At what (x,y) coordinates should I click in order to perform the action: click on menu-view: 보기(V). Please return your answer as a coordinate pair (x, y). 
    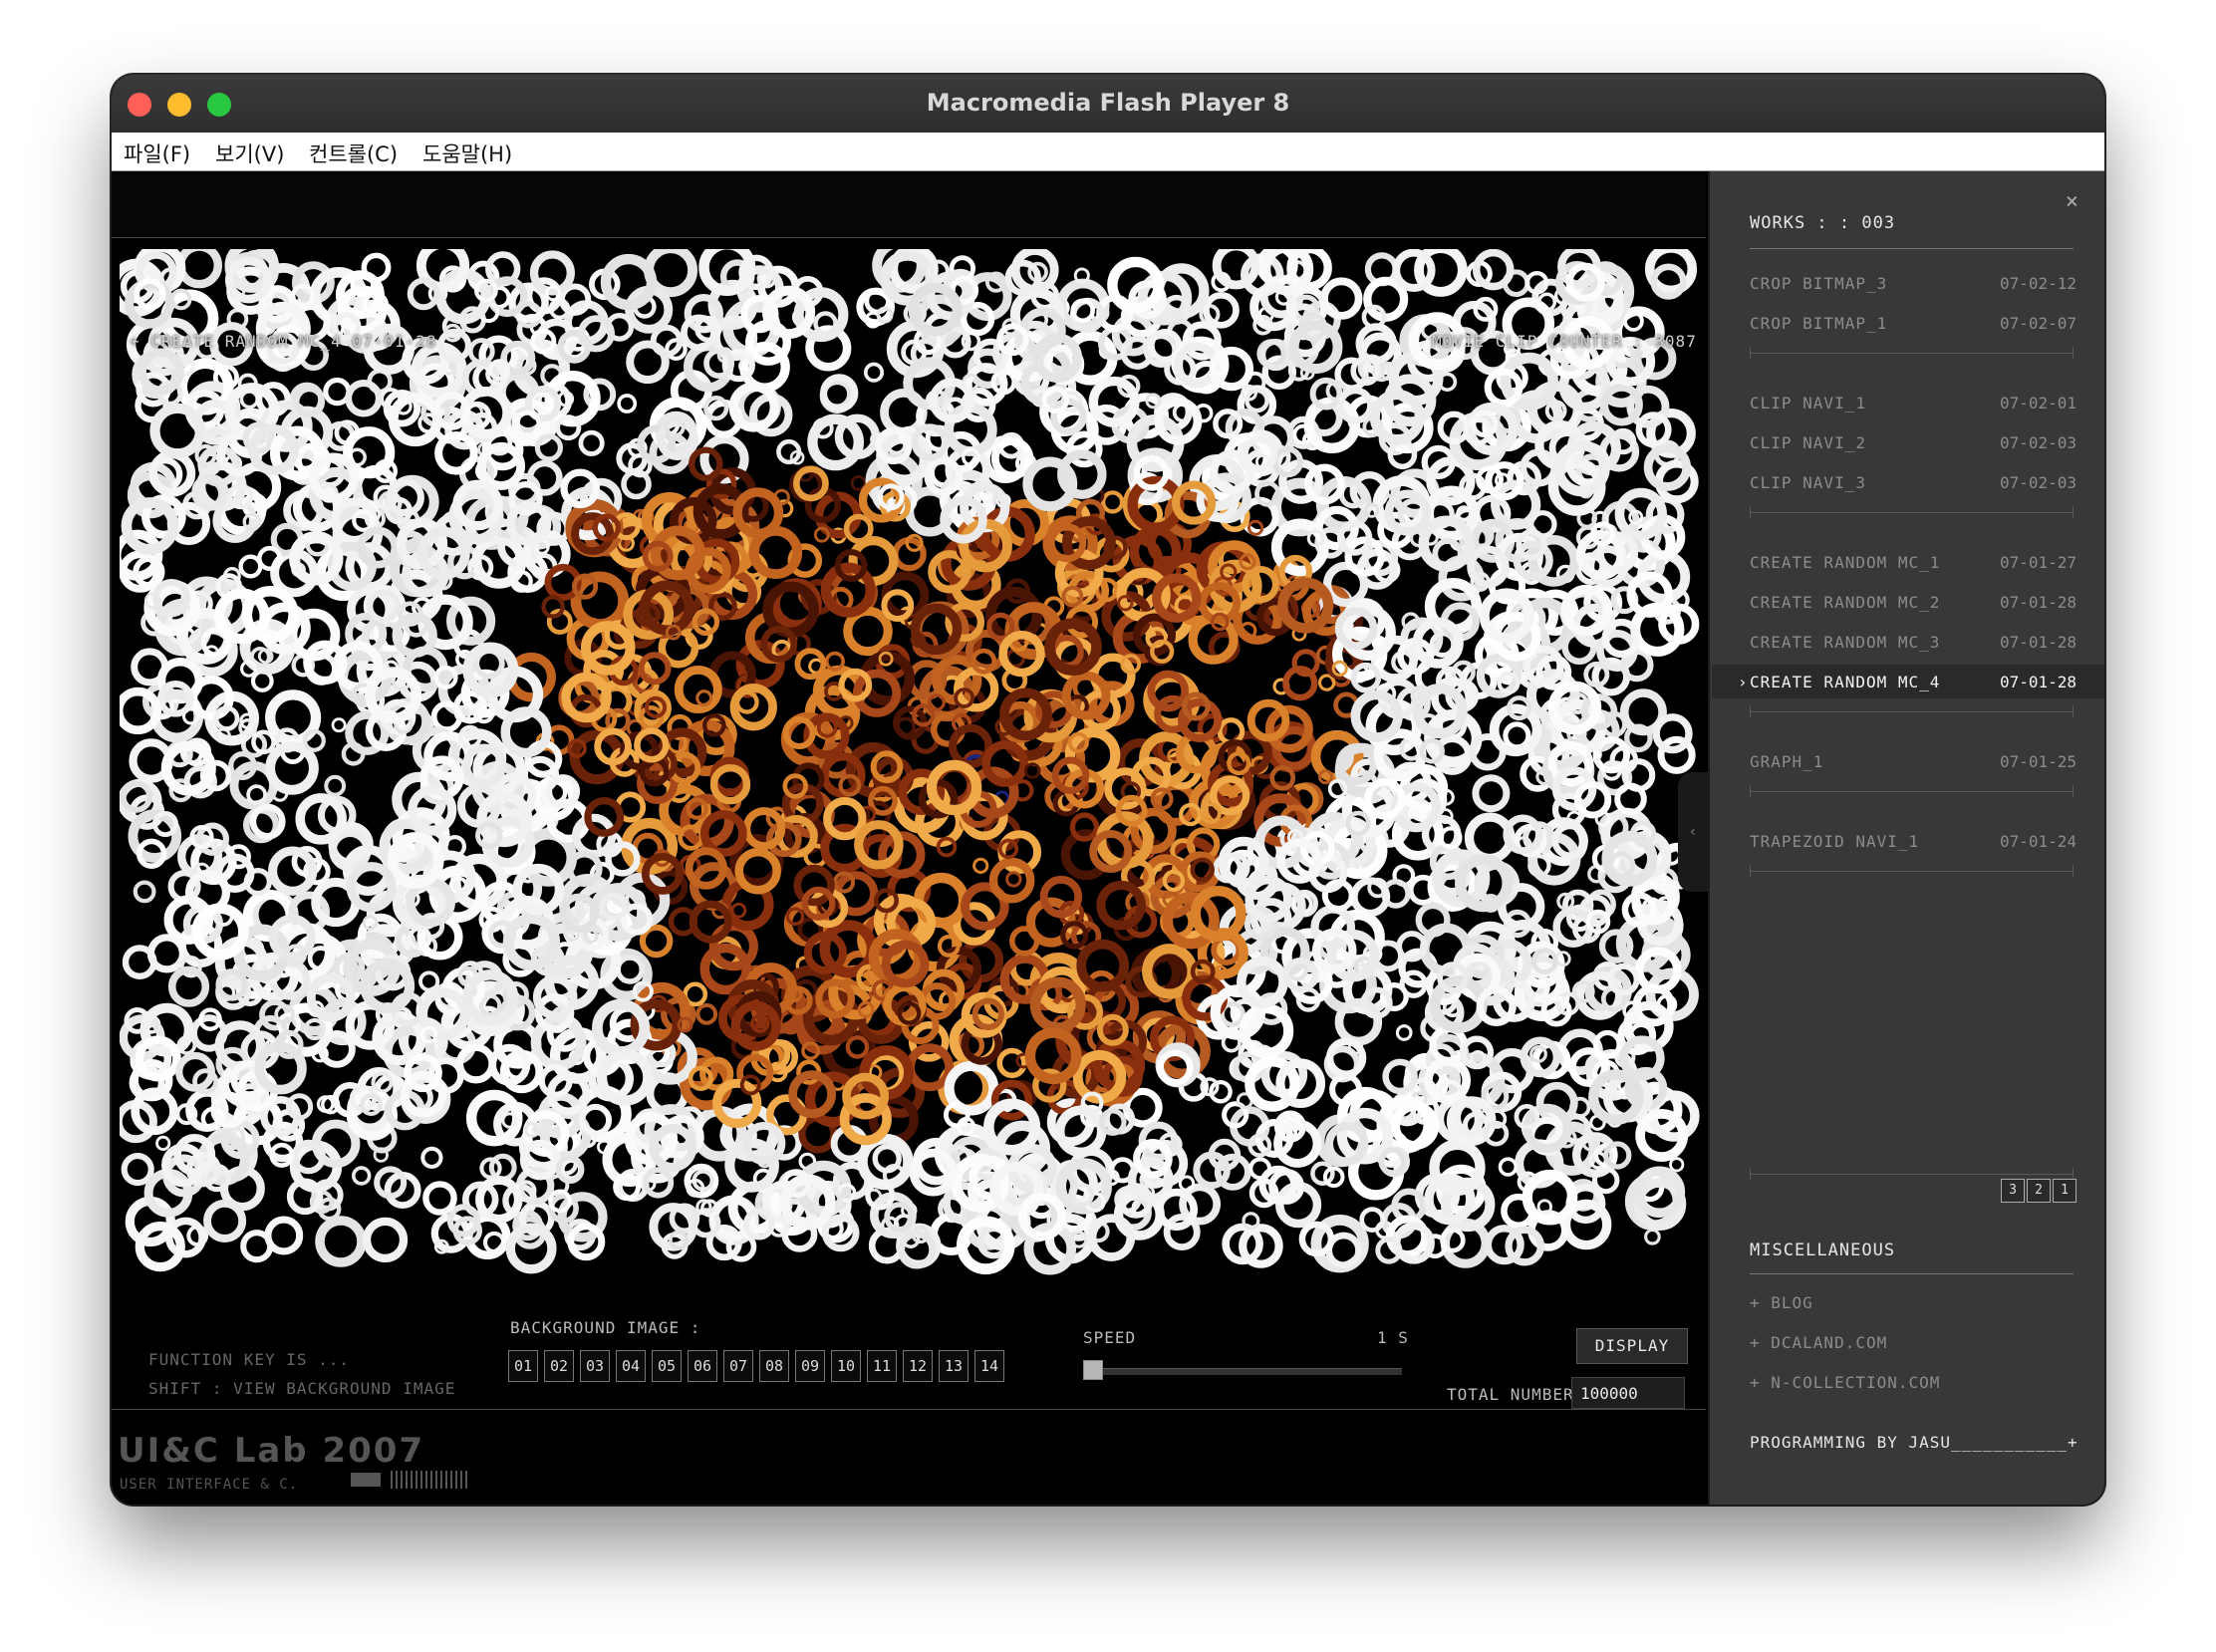
    Looking at the image, I should click on (250, 153).